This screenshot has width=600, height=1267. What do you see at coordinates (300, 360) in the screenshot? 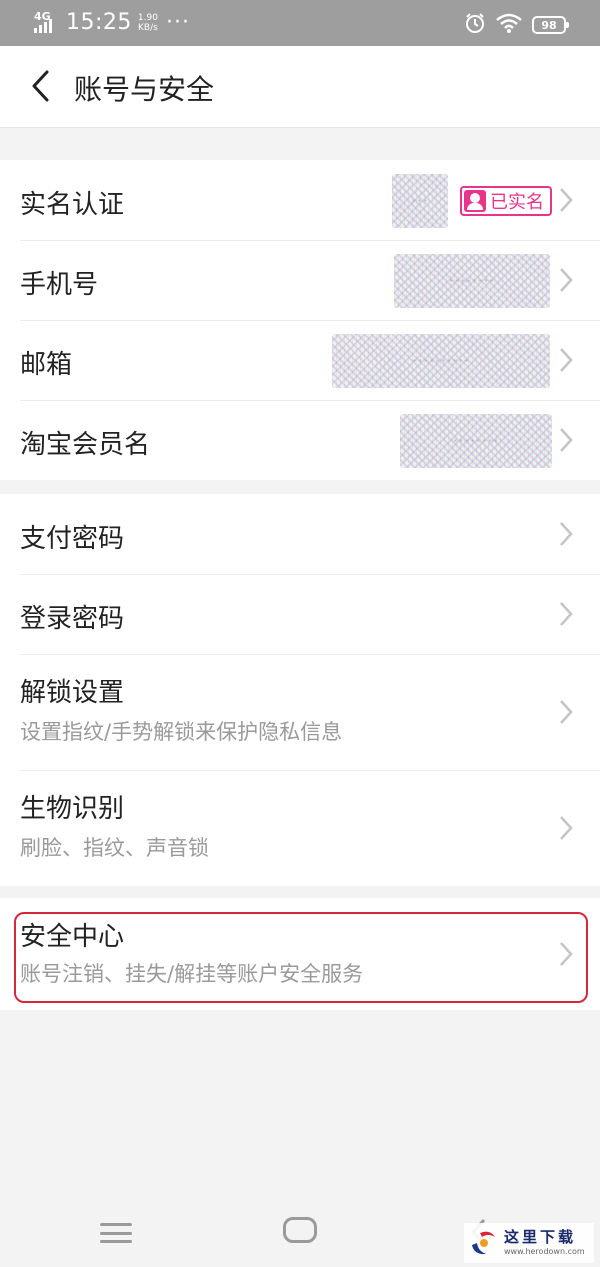
I see `email-row: 邮箱 ··········` at bounding box center [300, 360].